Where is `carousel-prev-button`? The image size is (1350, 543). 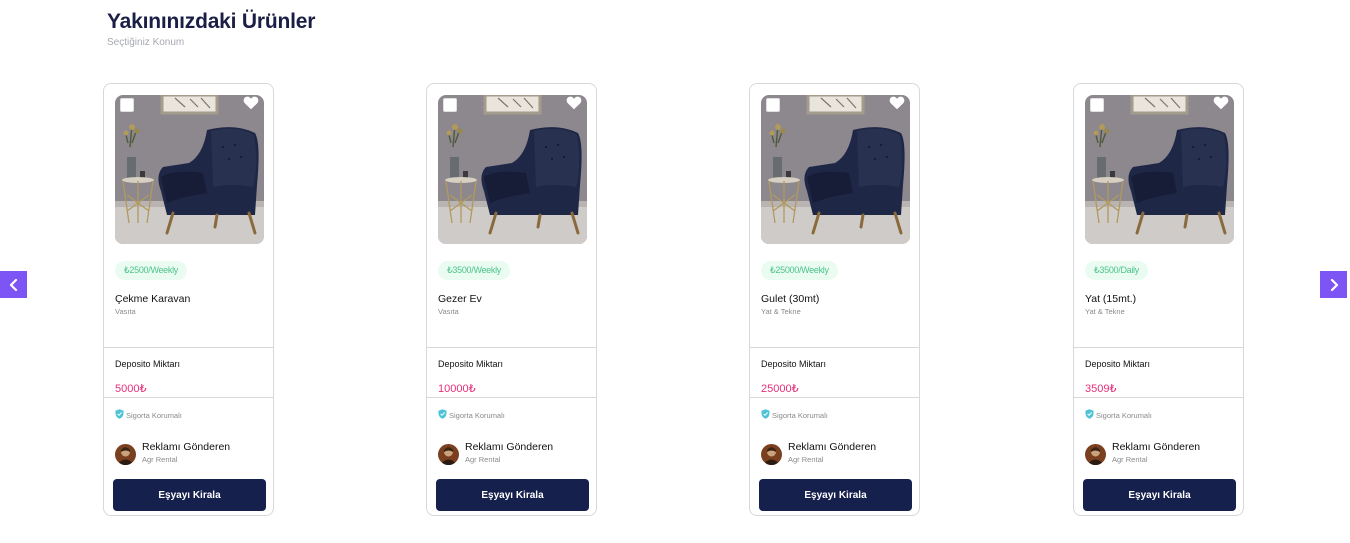
carousel-prev-button is located at coordinates (13, 284).